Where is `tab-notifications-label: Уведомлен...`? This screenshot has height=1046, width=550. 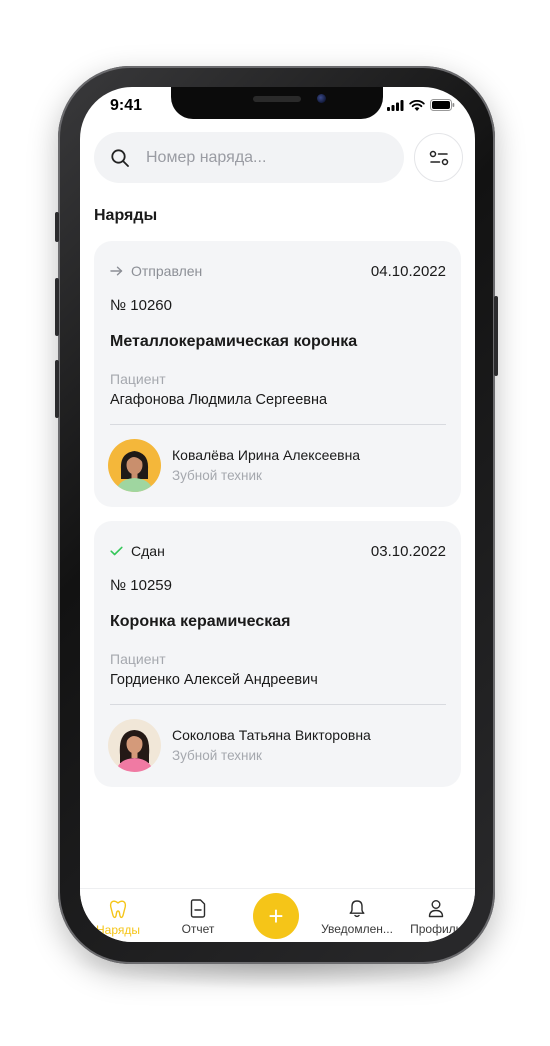
tab-notifications-label: Уведомлен... is located at coordinates (357, 929).